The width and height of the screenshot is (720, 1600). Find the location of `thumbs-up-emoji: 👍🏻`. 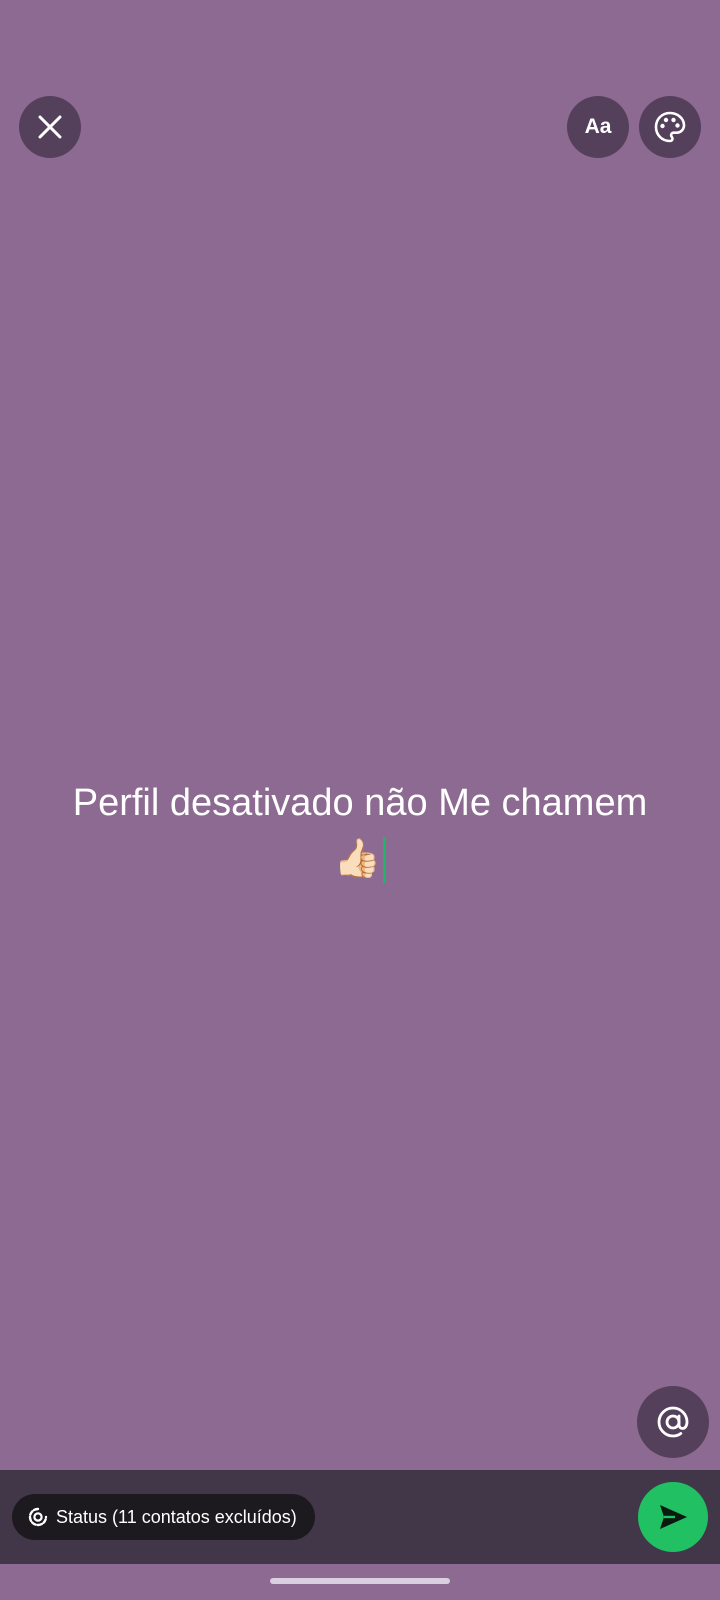

thumbs-up-emoji: 👍🏻 is located at coordinates (357, 859).